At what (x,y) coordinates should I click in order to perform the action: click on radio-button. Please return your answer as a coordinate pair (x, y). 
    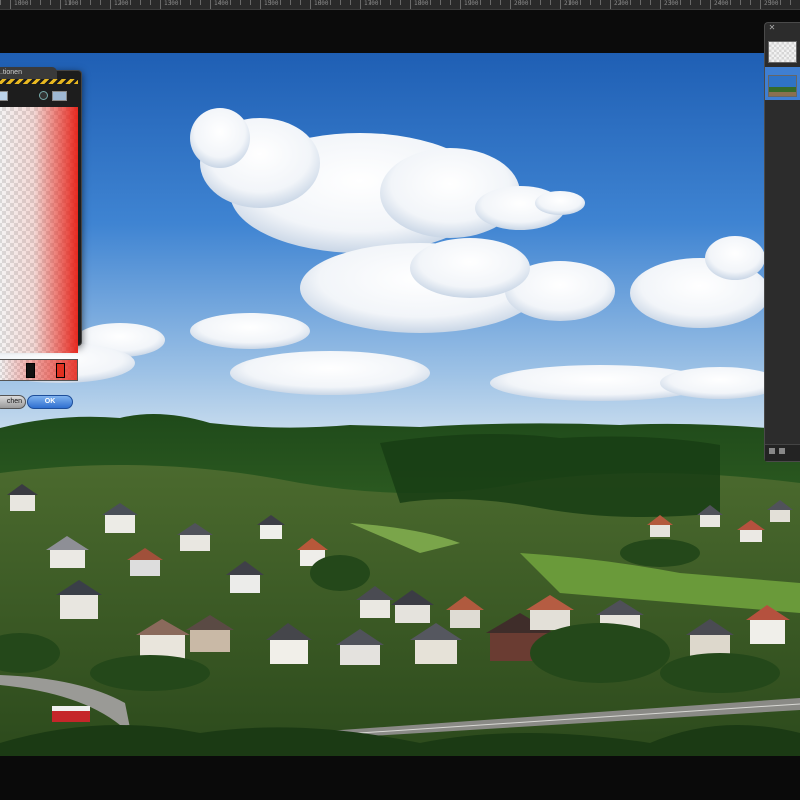
    Looking at the image, I should click on (43, 95).